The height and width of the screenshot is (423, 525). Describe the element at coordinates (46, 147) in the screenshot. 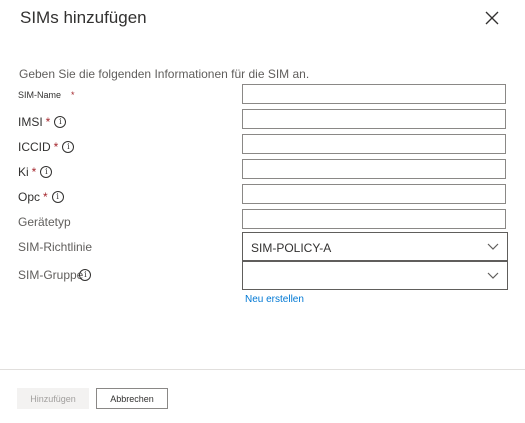

I see `iccid-label: ICCID * i` at that location.